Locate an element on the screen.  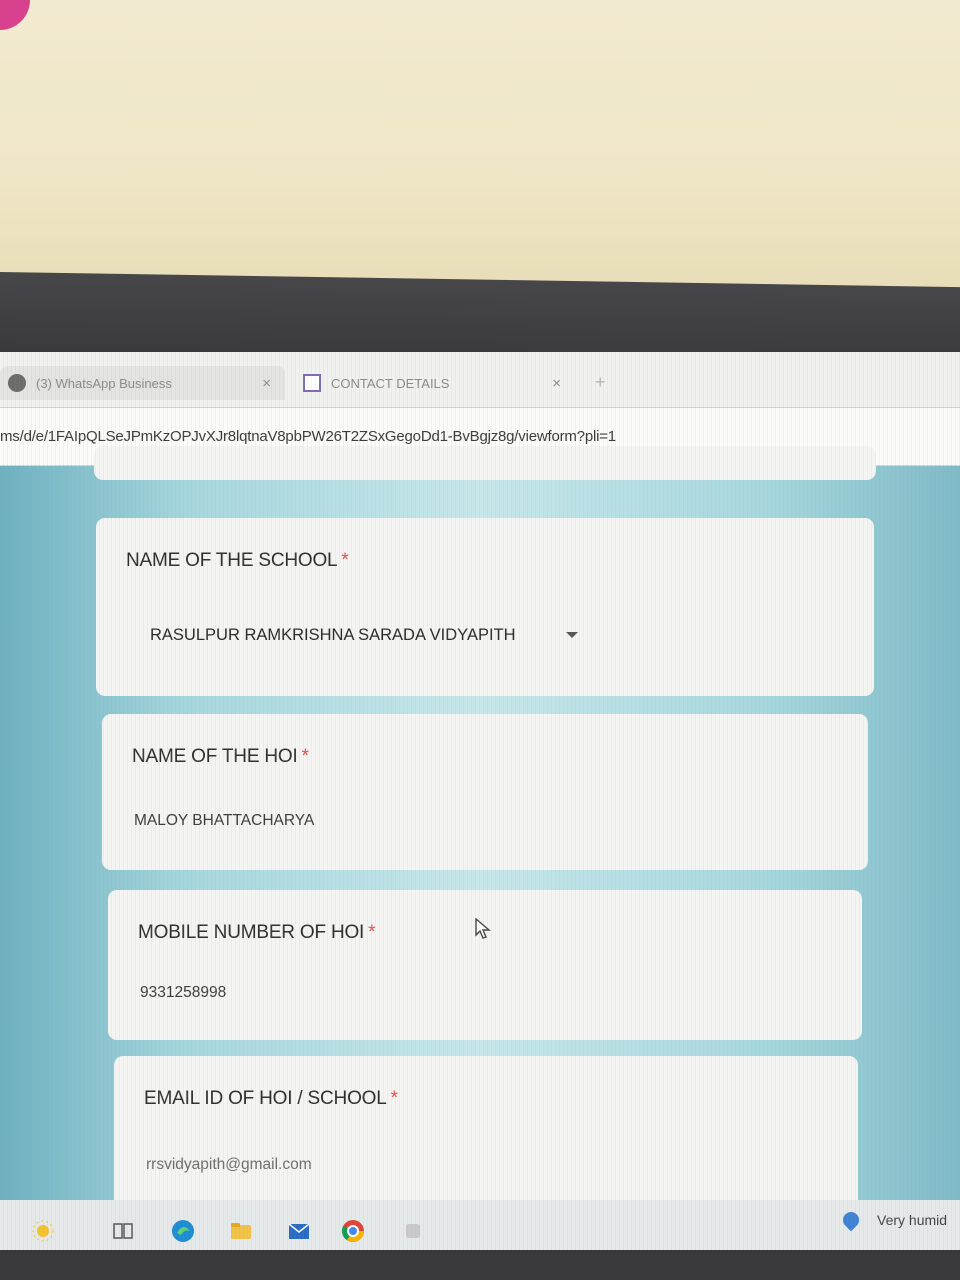
app-icon is located at coordinates (413, 1231).